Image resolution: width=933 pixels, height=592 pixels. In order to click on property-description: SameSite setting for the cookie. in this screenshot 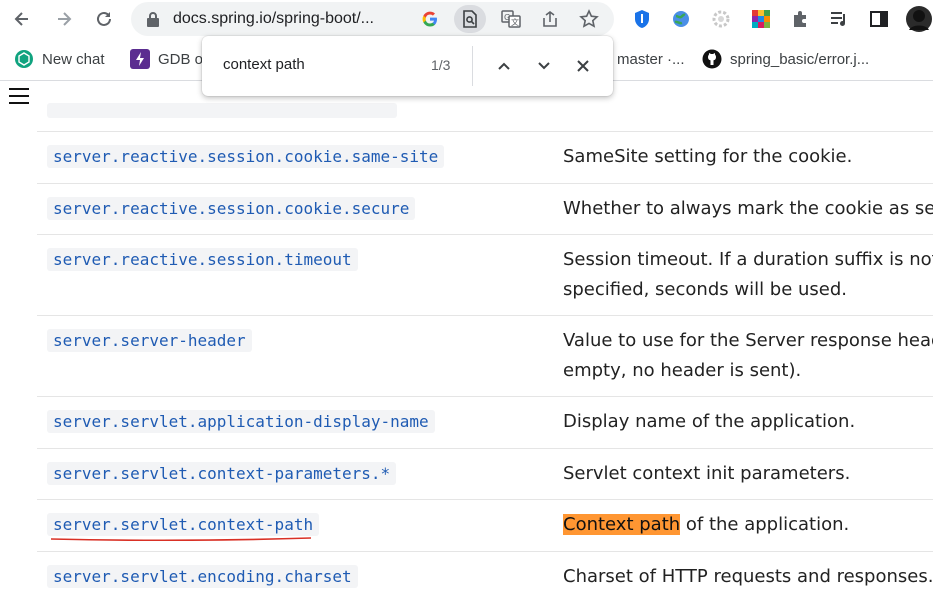, I will do `click(708, 156)`.